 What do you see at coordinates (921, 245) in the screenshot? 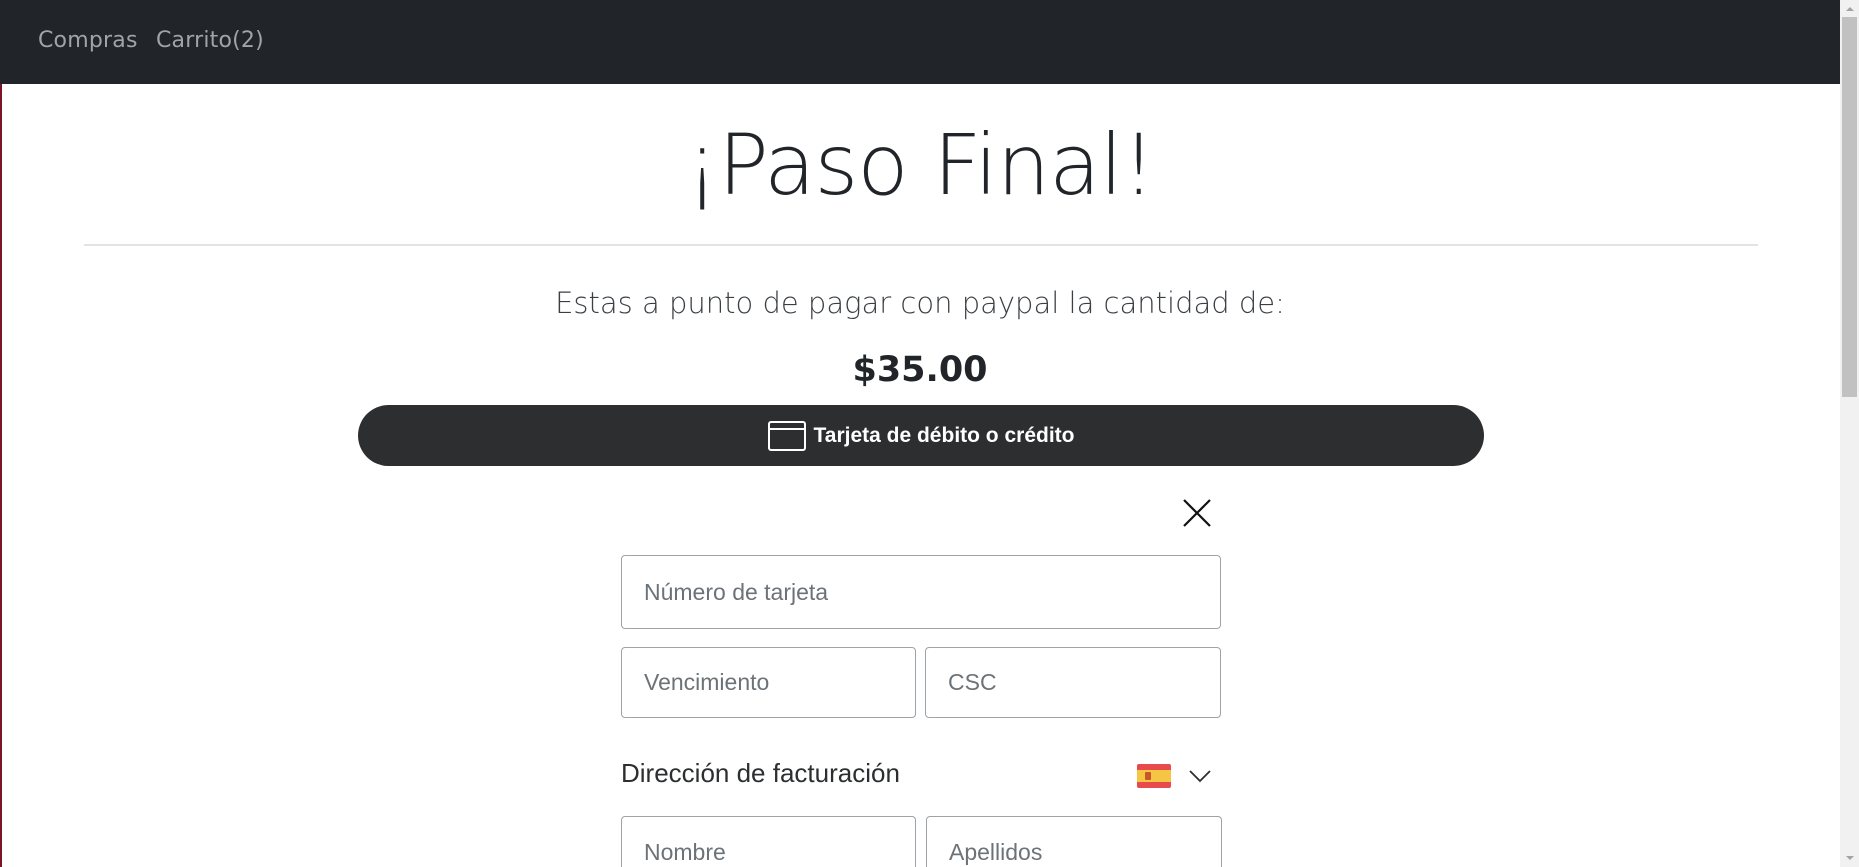
I see `divider` at bounding box center [921, 245].